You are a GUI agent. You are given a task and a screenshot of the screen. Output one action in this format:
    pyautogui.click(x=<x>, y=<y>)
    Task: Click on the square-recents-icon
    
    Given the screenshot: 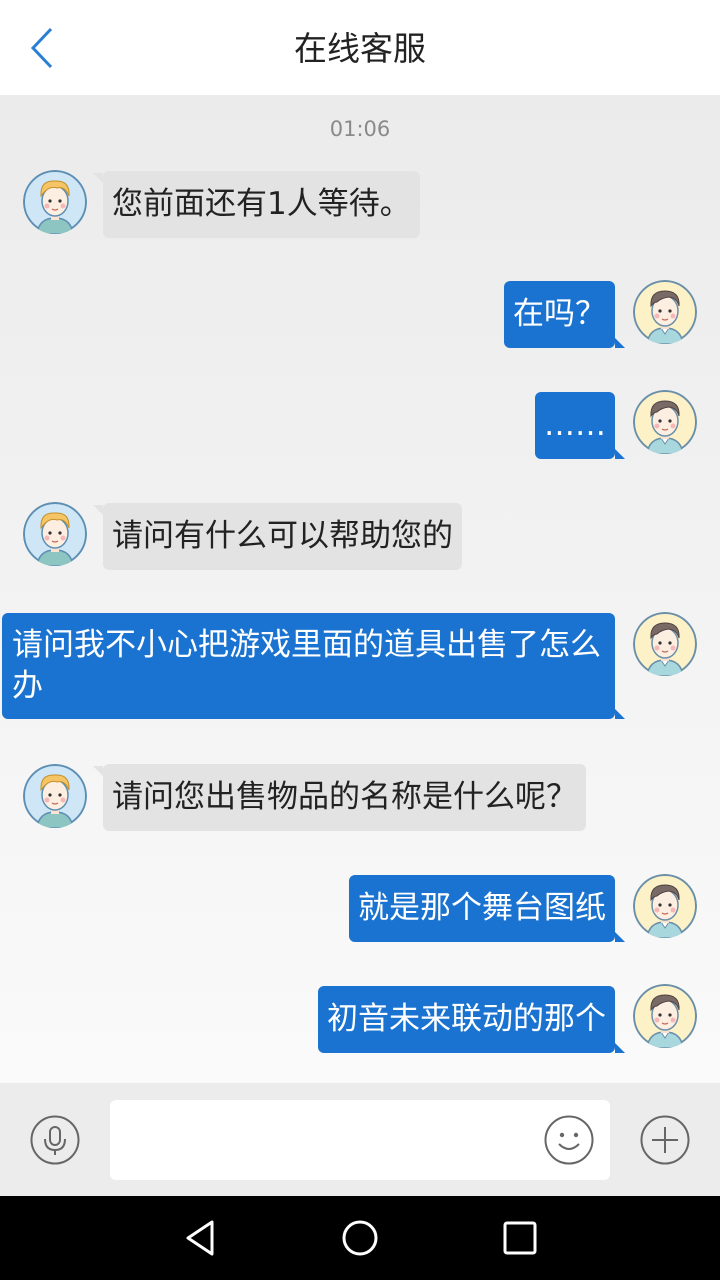 What is the action you would take?
    pyautogui.click(x=520, y=1238)
    